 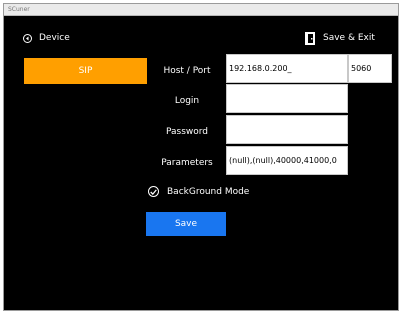 I want to click on save-exit-button: Save & Exit, so click(x=340, y=38).